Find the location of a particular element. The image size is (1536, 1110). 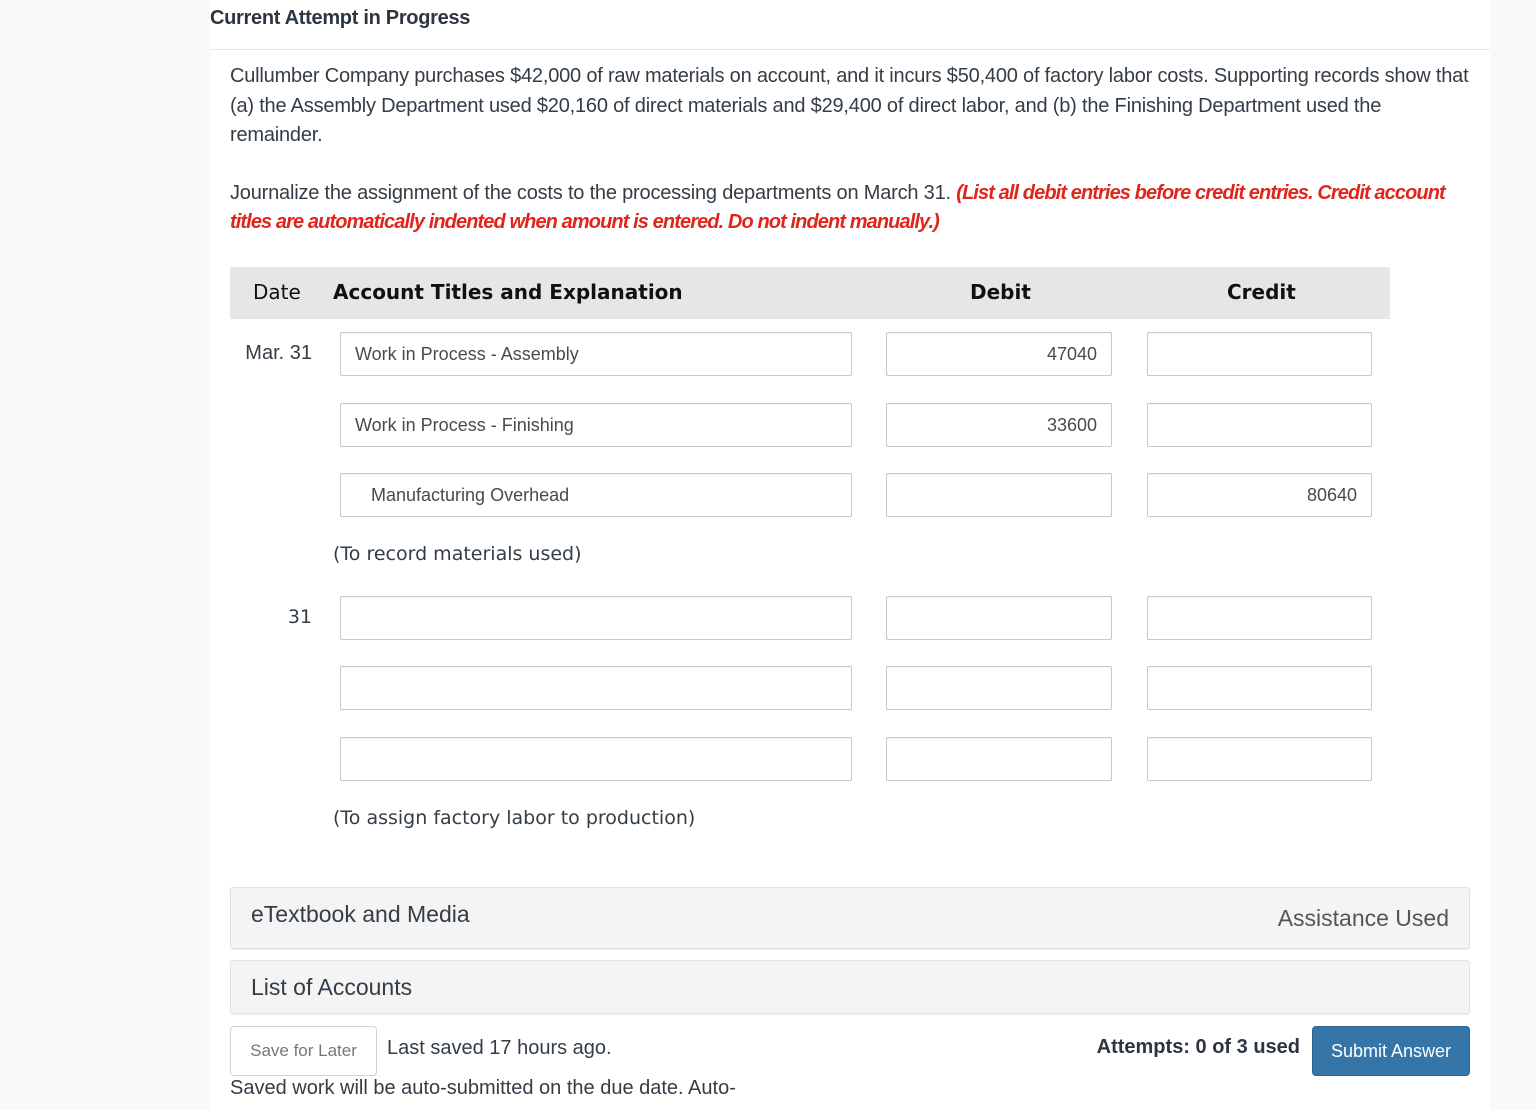

list-of-accounts-label: List of Accounts is located at coordinates (332, 987).